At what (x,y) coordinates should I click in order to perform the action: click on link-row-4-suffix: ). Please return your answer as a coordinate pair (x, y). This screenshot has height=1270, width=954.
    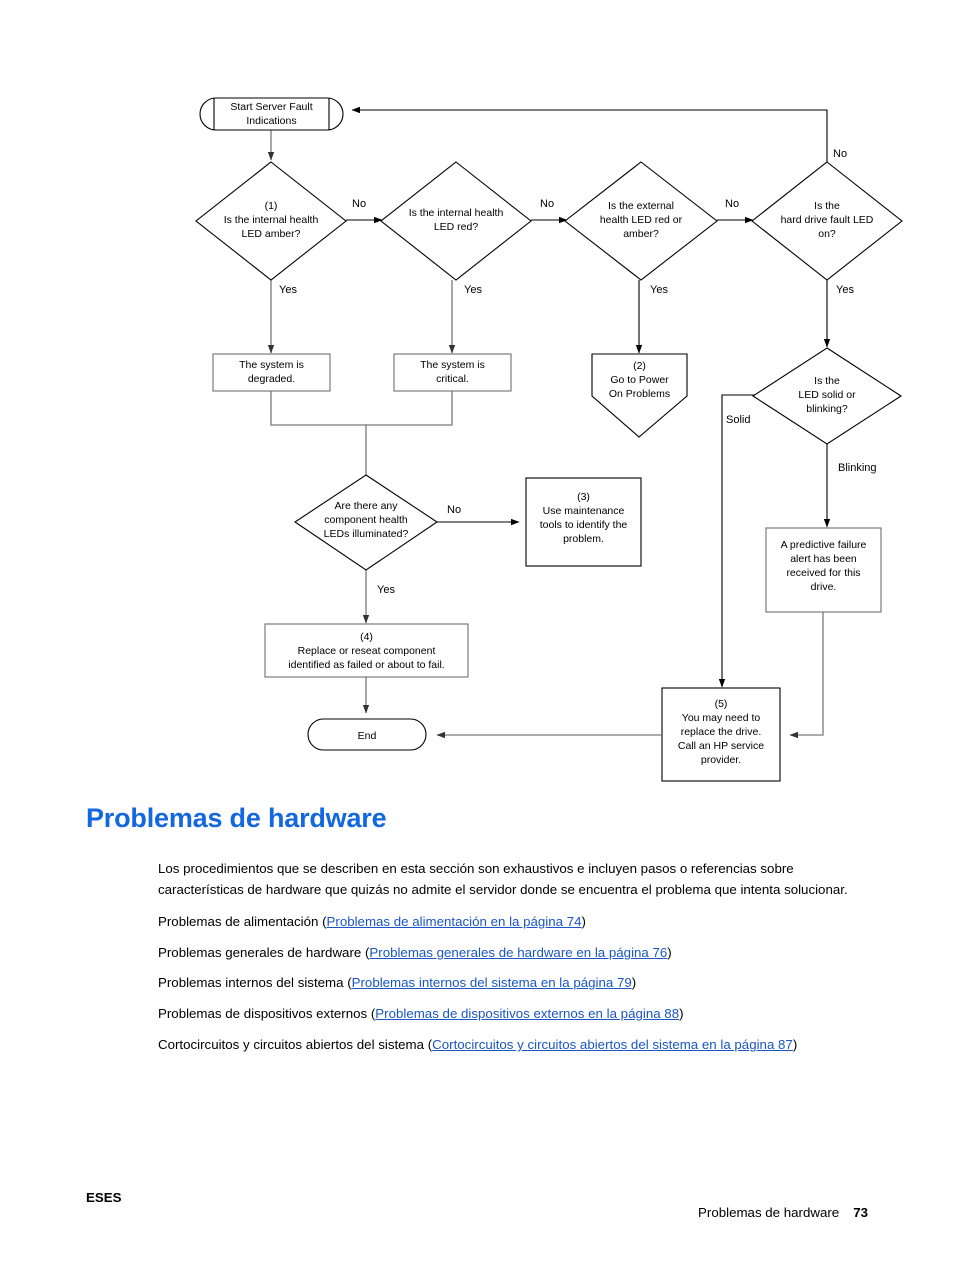
    Looking at the image, I should click on (795, 1044).